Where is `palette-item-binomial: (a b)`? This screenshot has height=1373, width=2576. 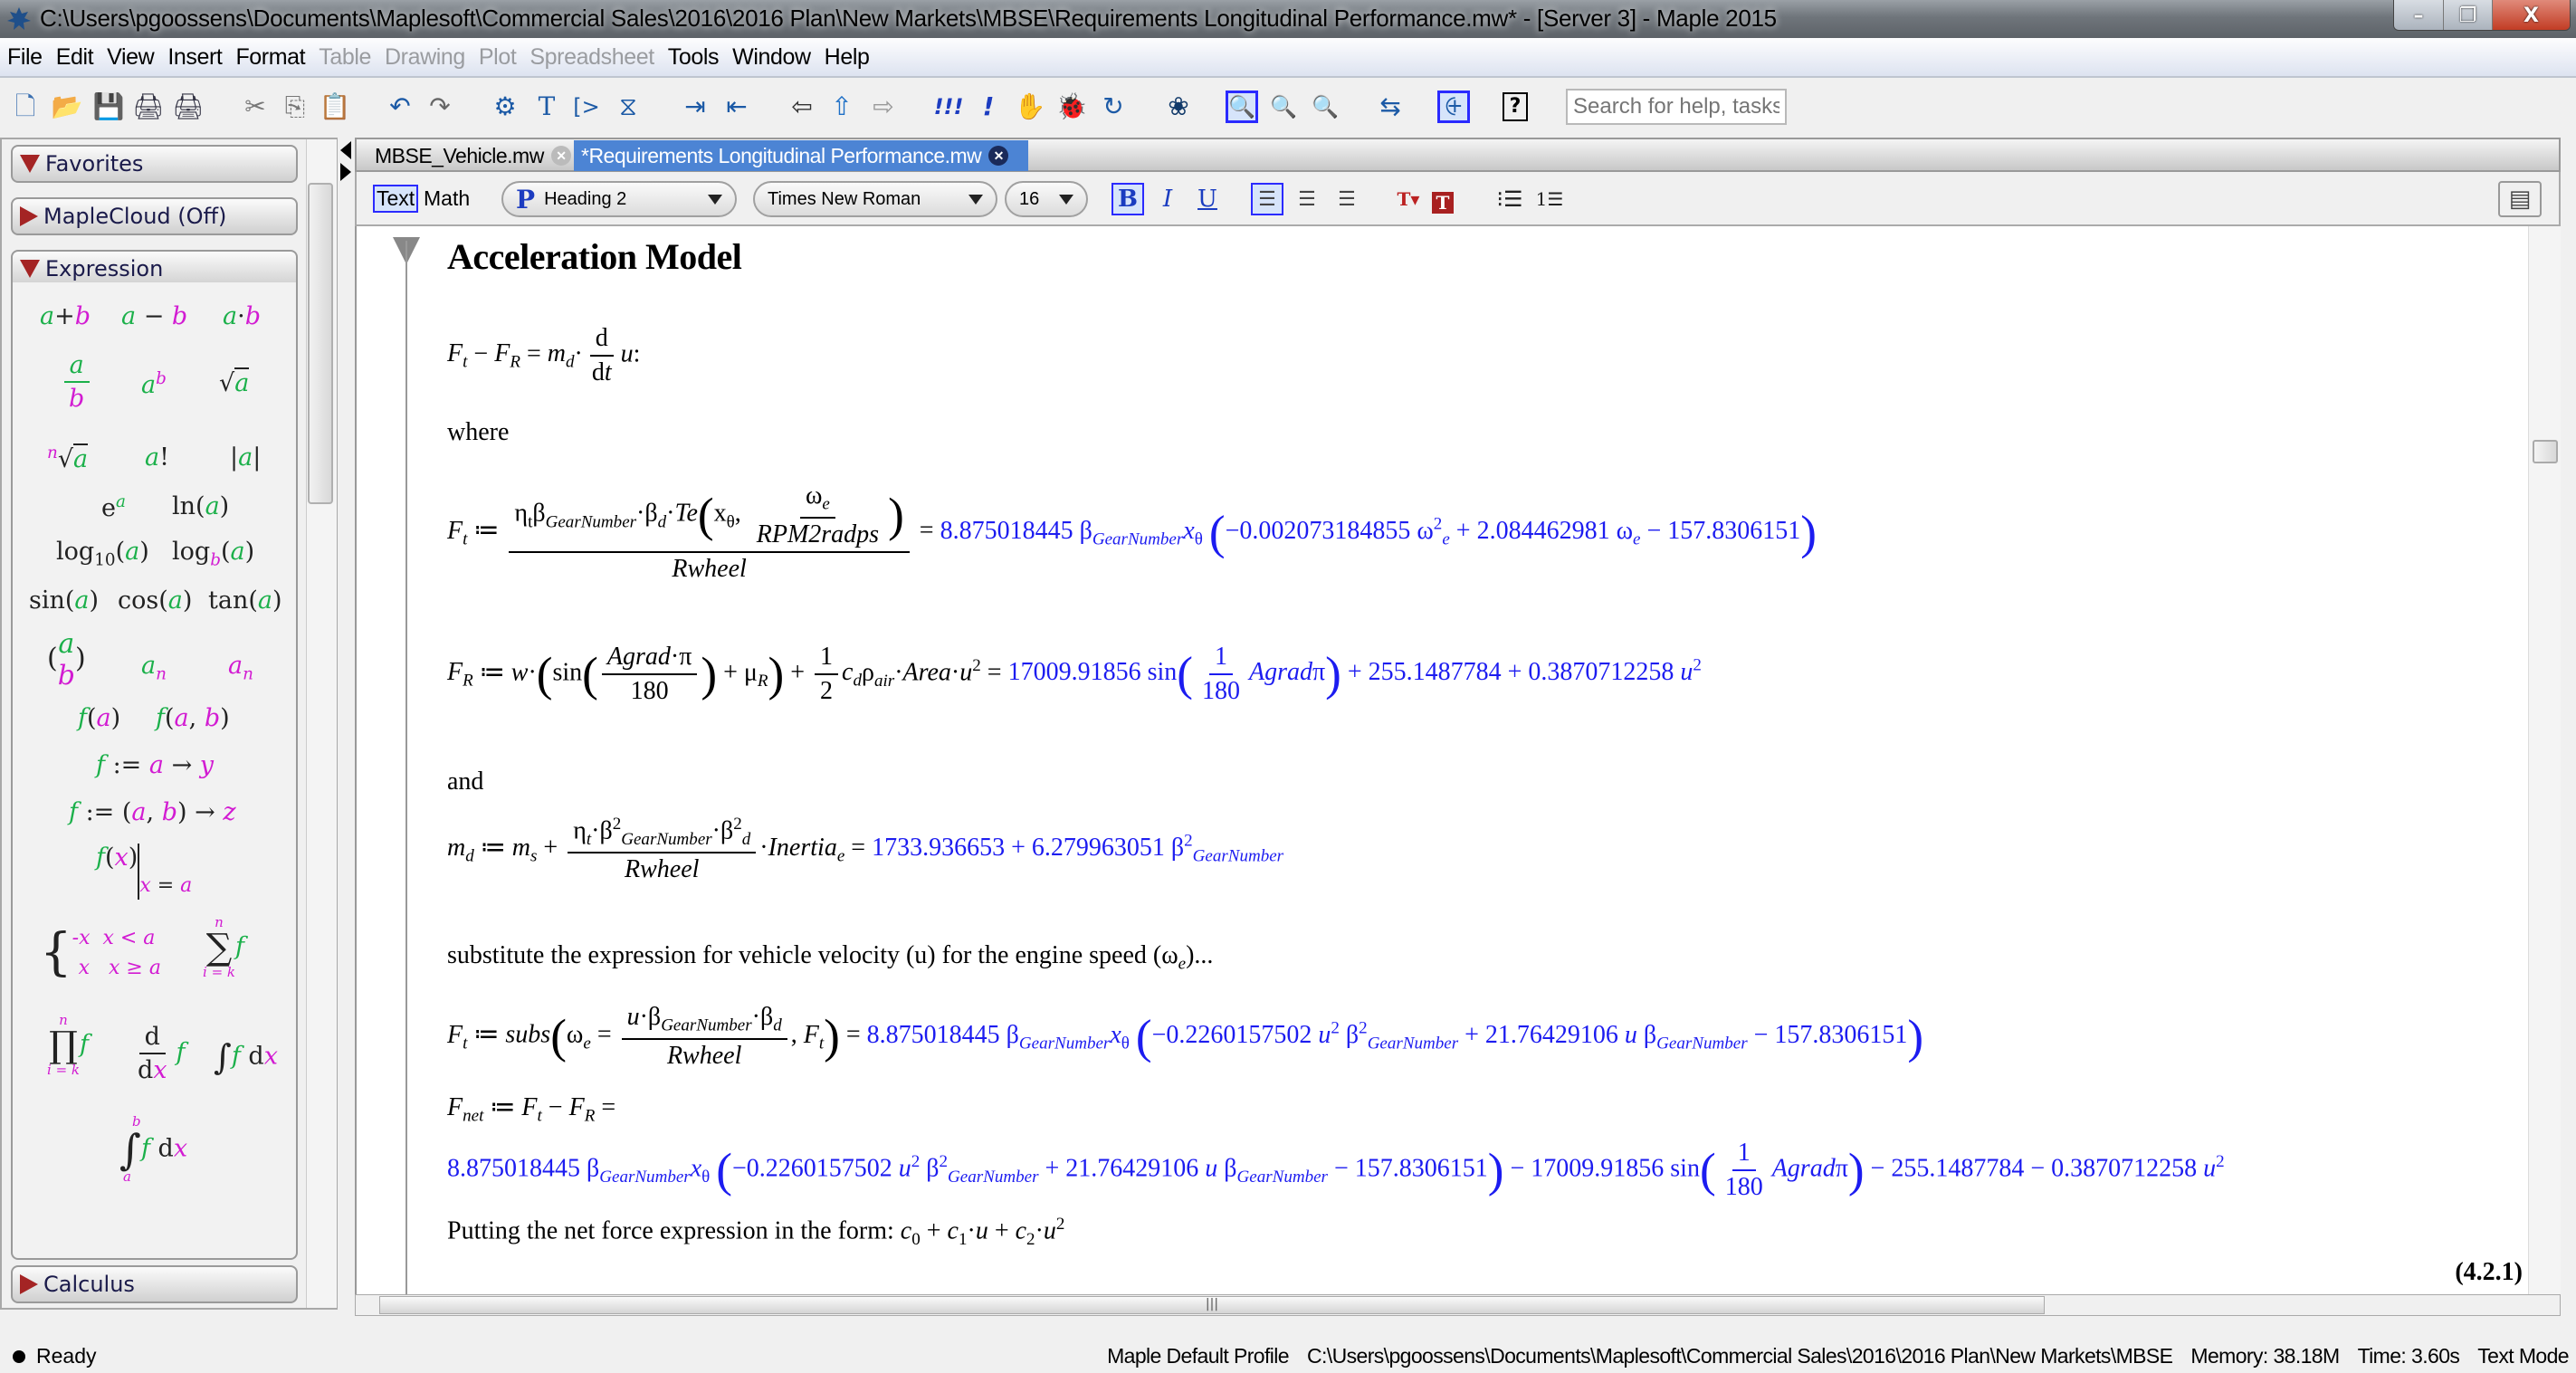 palette-item-binomial: (a b) is located at coordinates (67, 659).